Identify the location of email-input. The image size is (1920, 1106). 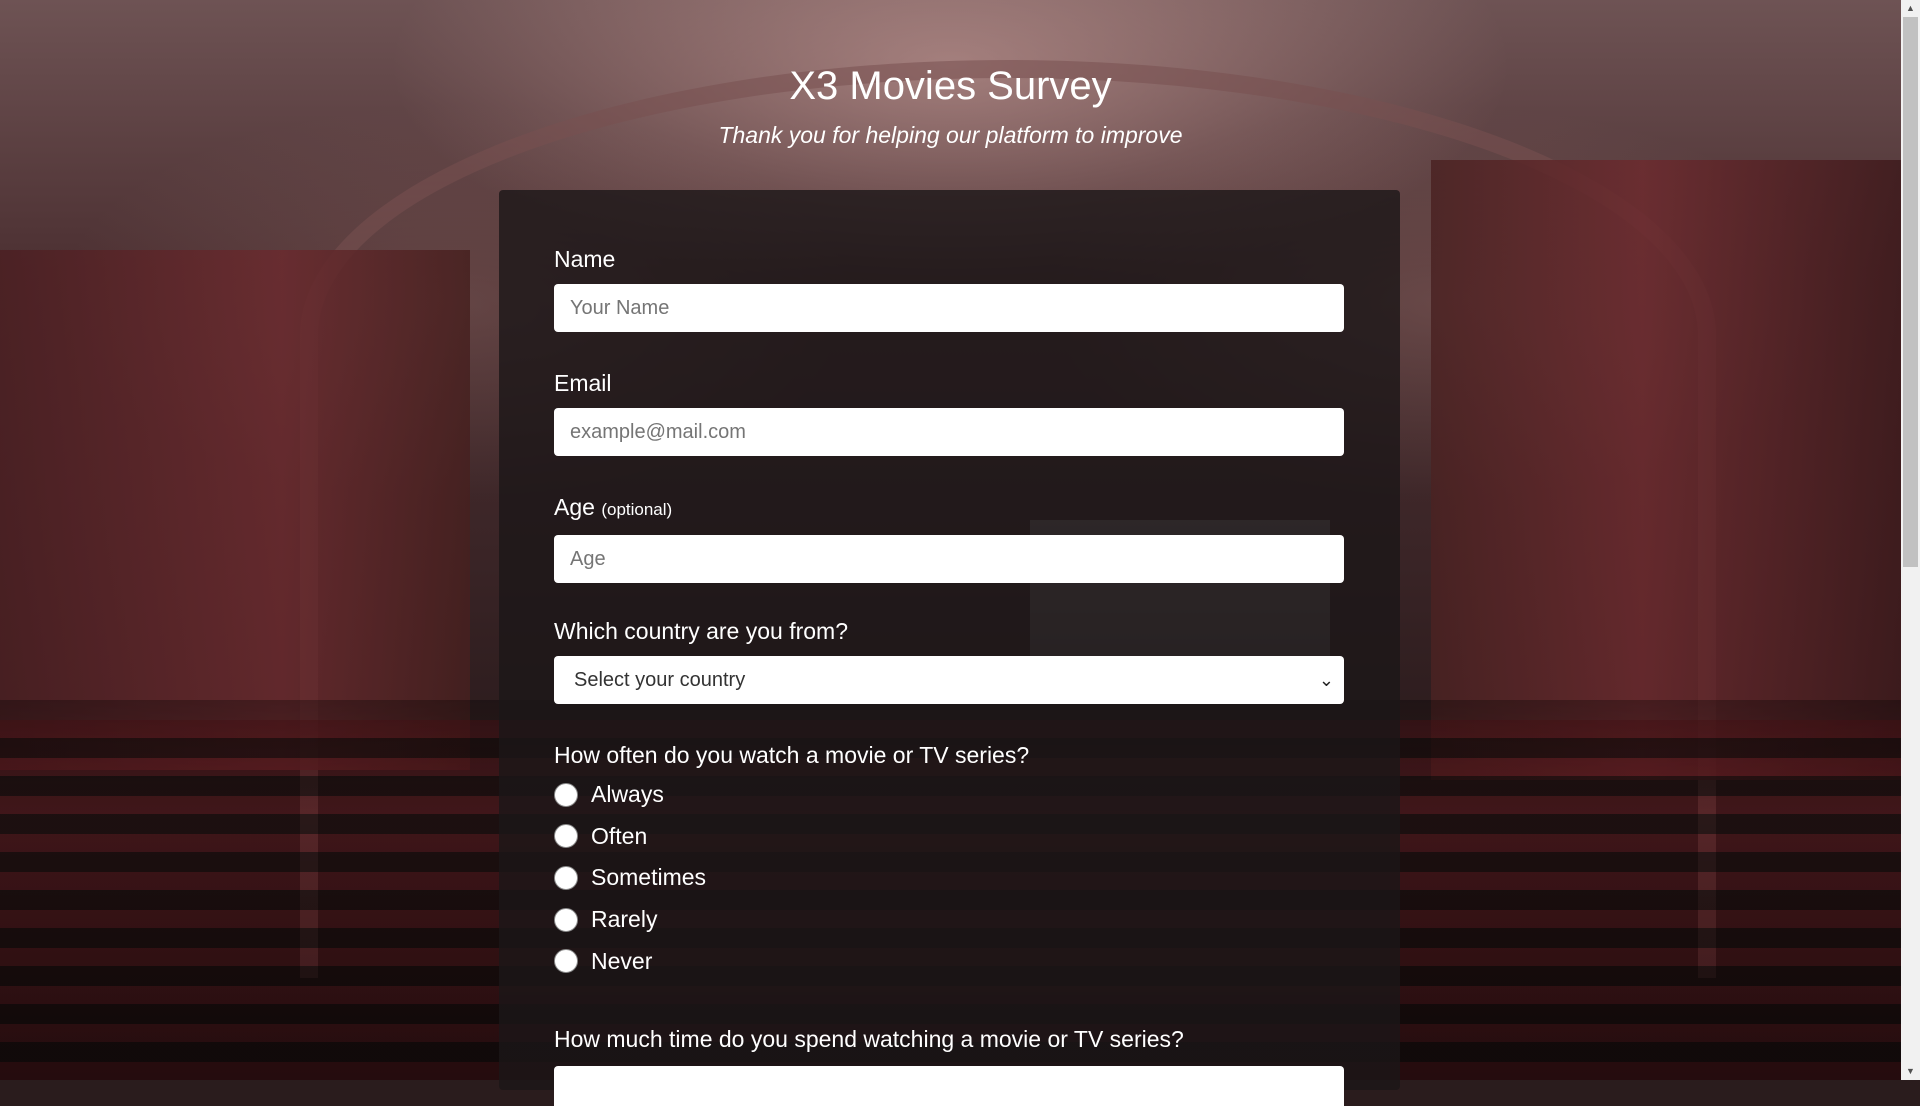
(949, 432).